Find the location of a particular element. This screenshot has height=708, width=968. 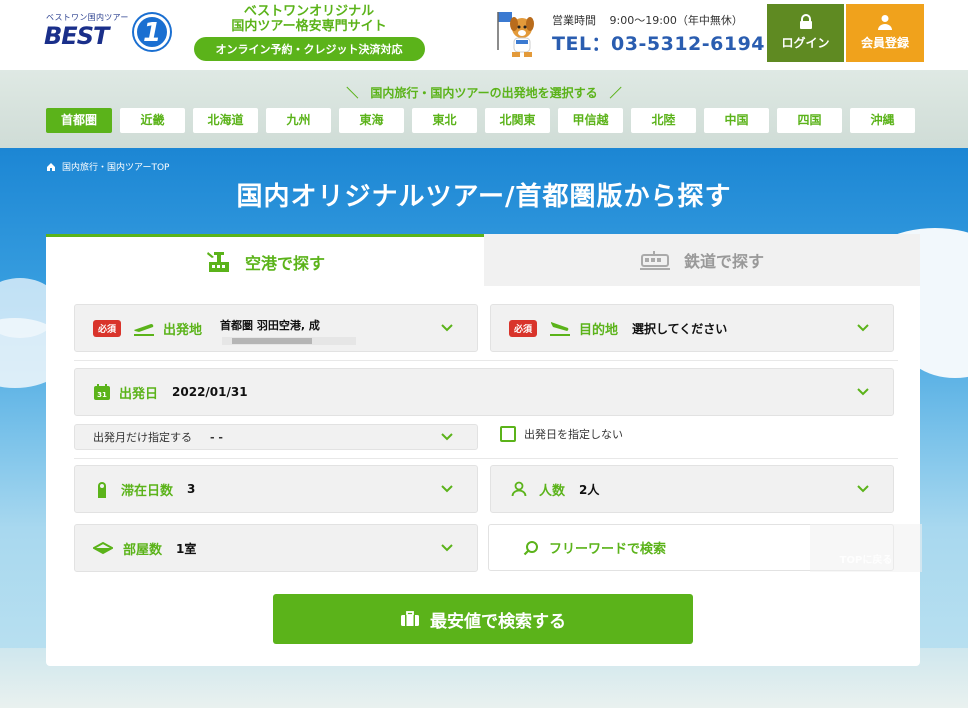

mascot-dog-icon is located at coordinates (515, 34).